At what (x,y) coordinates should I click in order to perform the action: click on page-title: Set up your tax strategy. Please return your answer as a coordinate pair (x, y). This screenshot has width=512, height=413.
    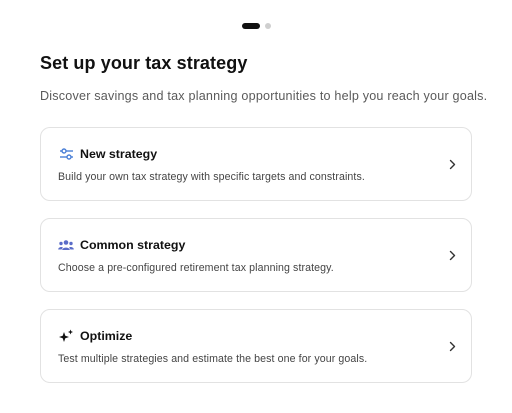
    Looking at the image, I should click on (144, 63).